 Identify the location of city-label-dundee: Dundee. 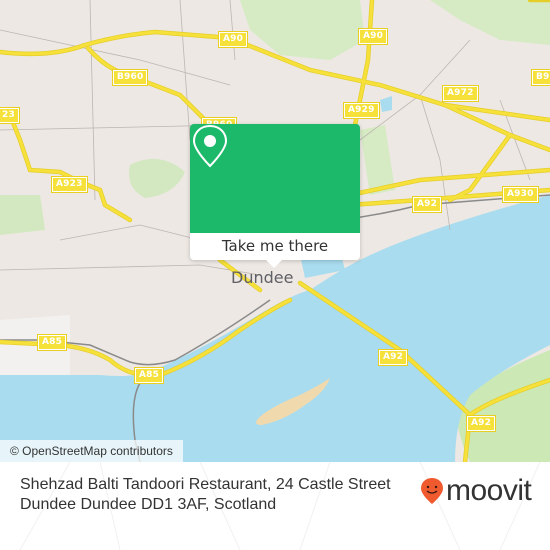
(262, 277).